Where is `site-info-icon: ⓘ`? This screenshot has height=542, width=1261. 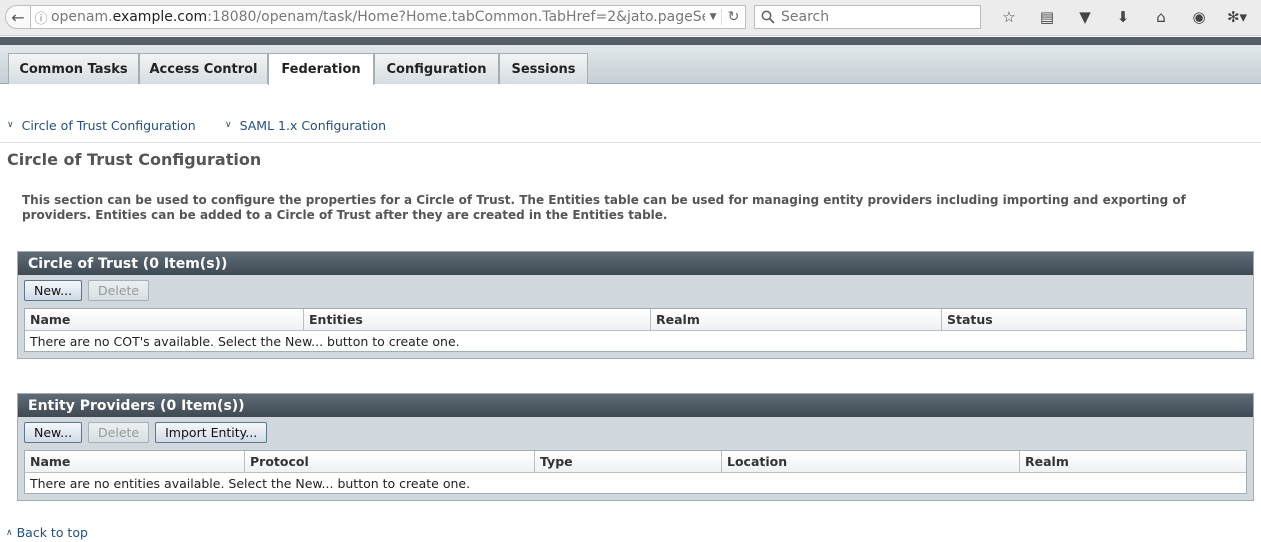 site-info-icon: ⓘ is located at coordinates (41, 17).